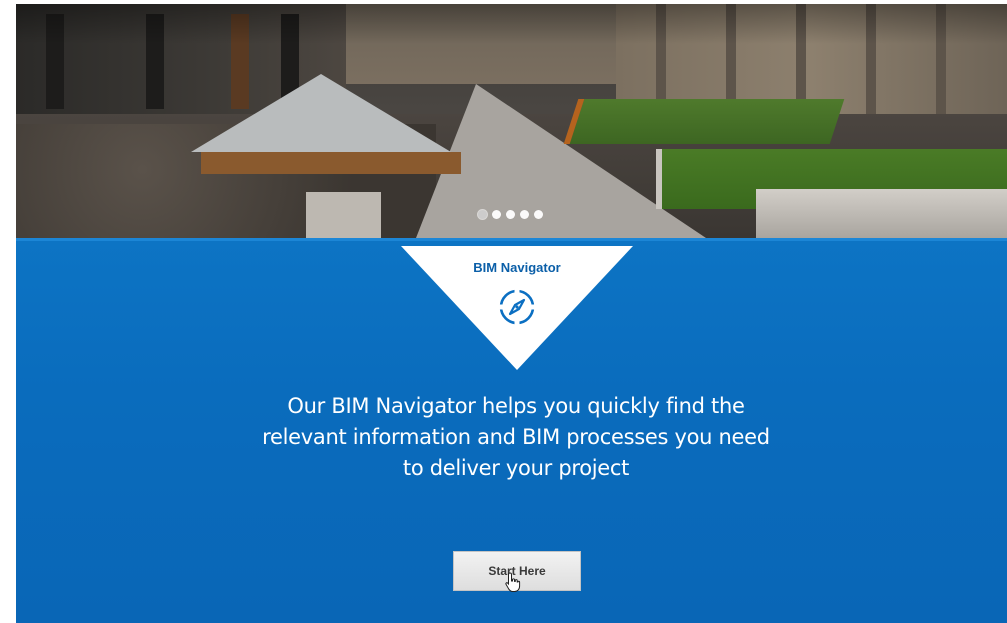 The width and height of the screenshot is (1007, 623). Describe the element at coordinates (517, 307) in the screenshot. I see `compass-icon` at that location.